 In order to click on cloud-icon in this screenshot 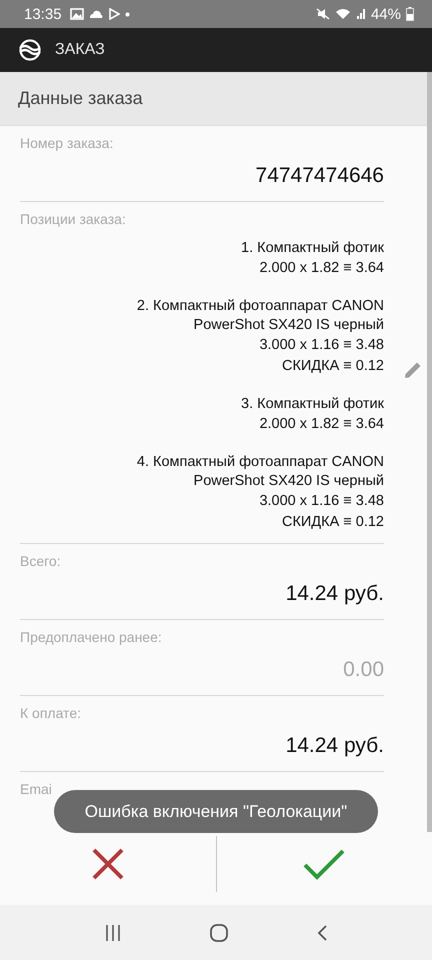, I will do `click(95, 14)`.